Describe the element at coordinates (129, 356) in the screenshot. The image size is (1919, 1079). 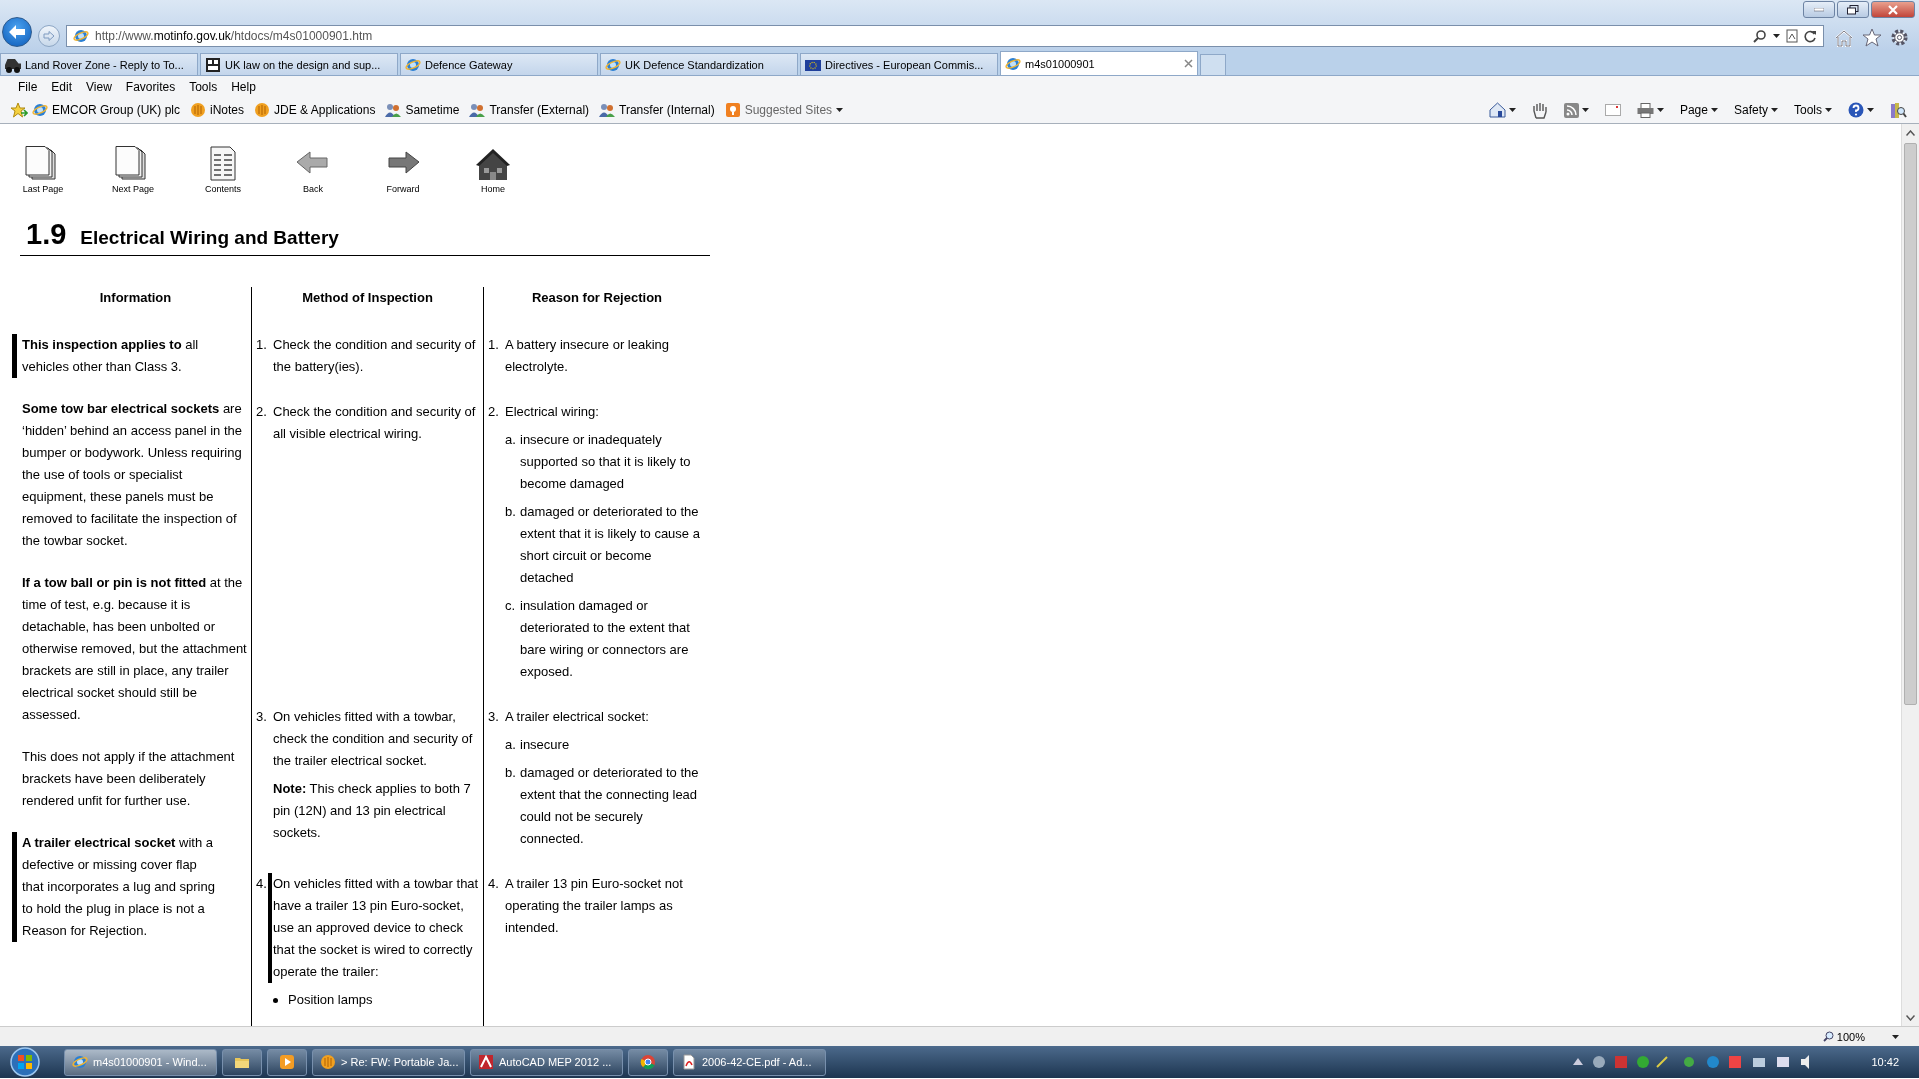
I see `info-paragraph: This inspection applies to all vehicles other than Class 3.` at that location.